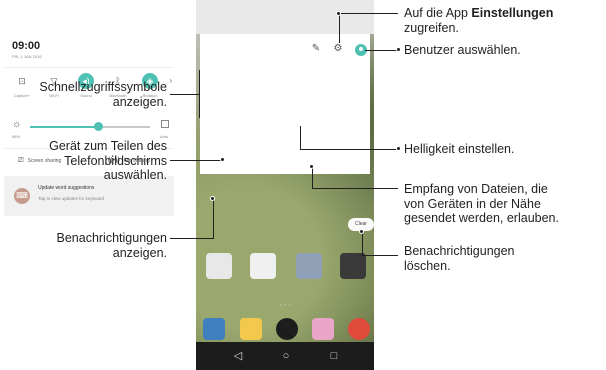 The width and height of the screenshot is (606, 370). What do you see at coordinates (139, 101) in the screenshot?
I see `callout-quick-line2: anzeigen.` at bounding box center [139, 101].